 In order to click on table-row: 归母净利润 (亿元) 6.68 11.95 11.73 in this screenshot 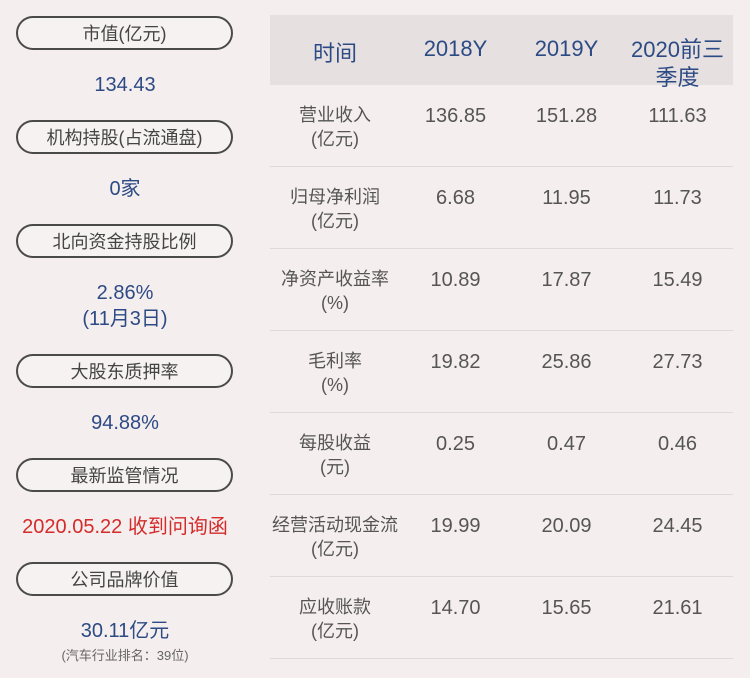, I will do `click(501, 208)`.